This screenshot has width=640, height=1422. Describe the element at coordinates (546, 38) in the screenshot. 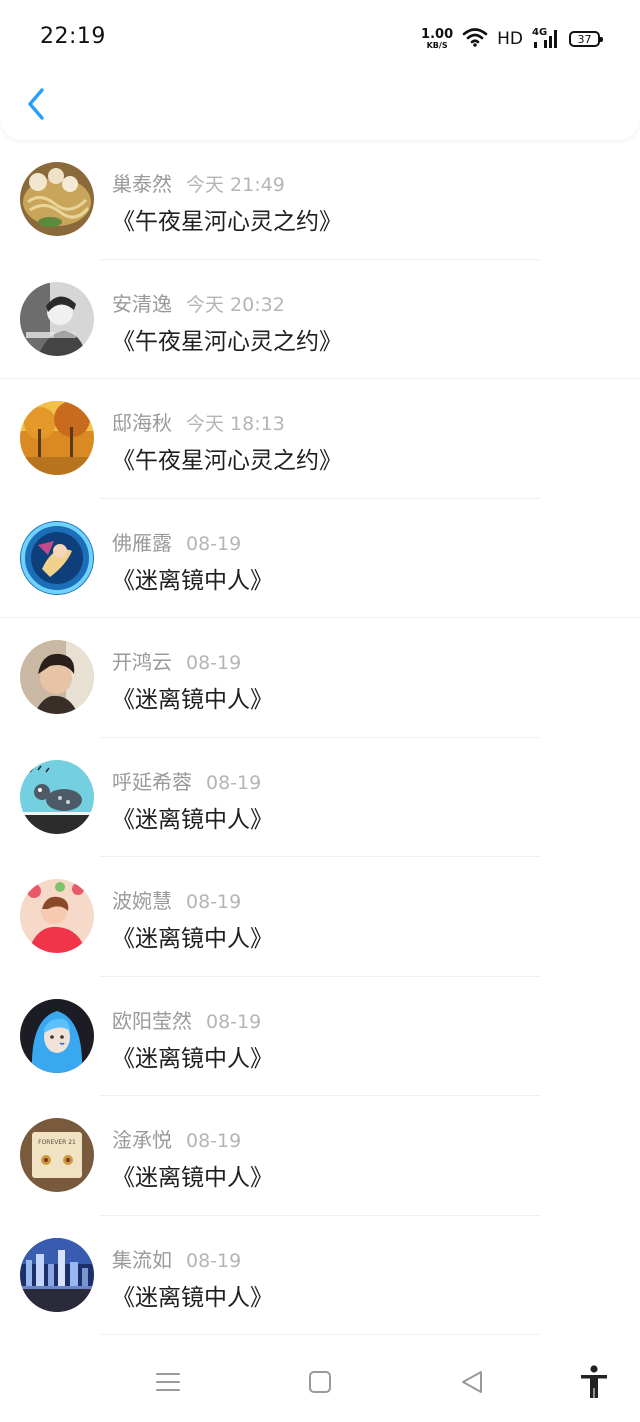

I see `cellular-signal-icon: 4G` at that location.